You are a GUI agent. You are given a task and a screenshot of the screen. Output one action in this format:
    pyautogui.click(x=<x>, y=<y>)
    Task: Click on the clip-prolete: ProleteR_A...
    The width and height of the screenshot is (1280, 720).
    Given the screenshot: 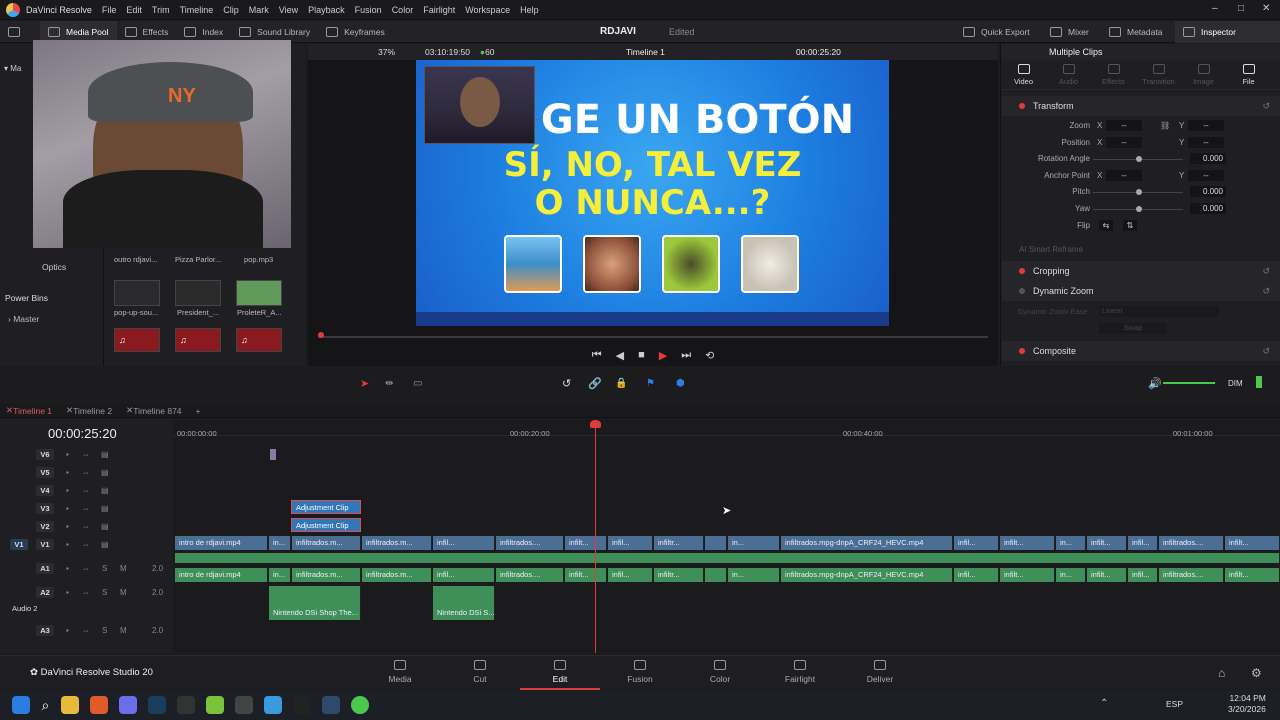 What is the action you would take?
    pyautogui.click(x=259, y=312)
    